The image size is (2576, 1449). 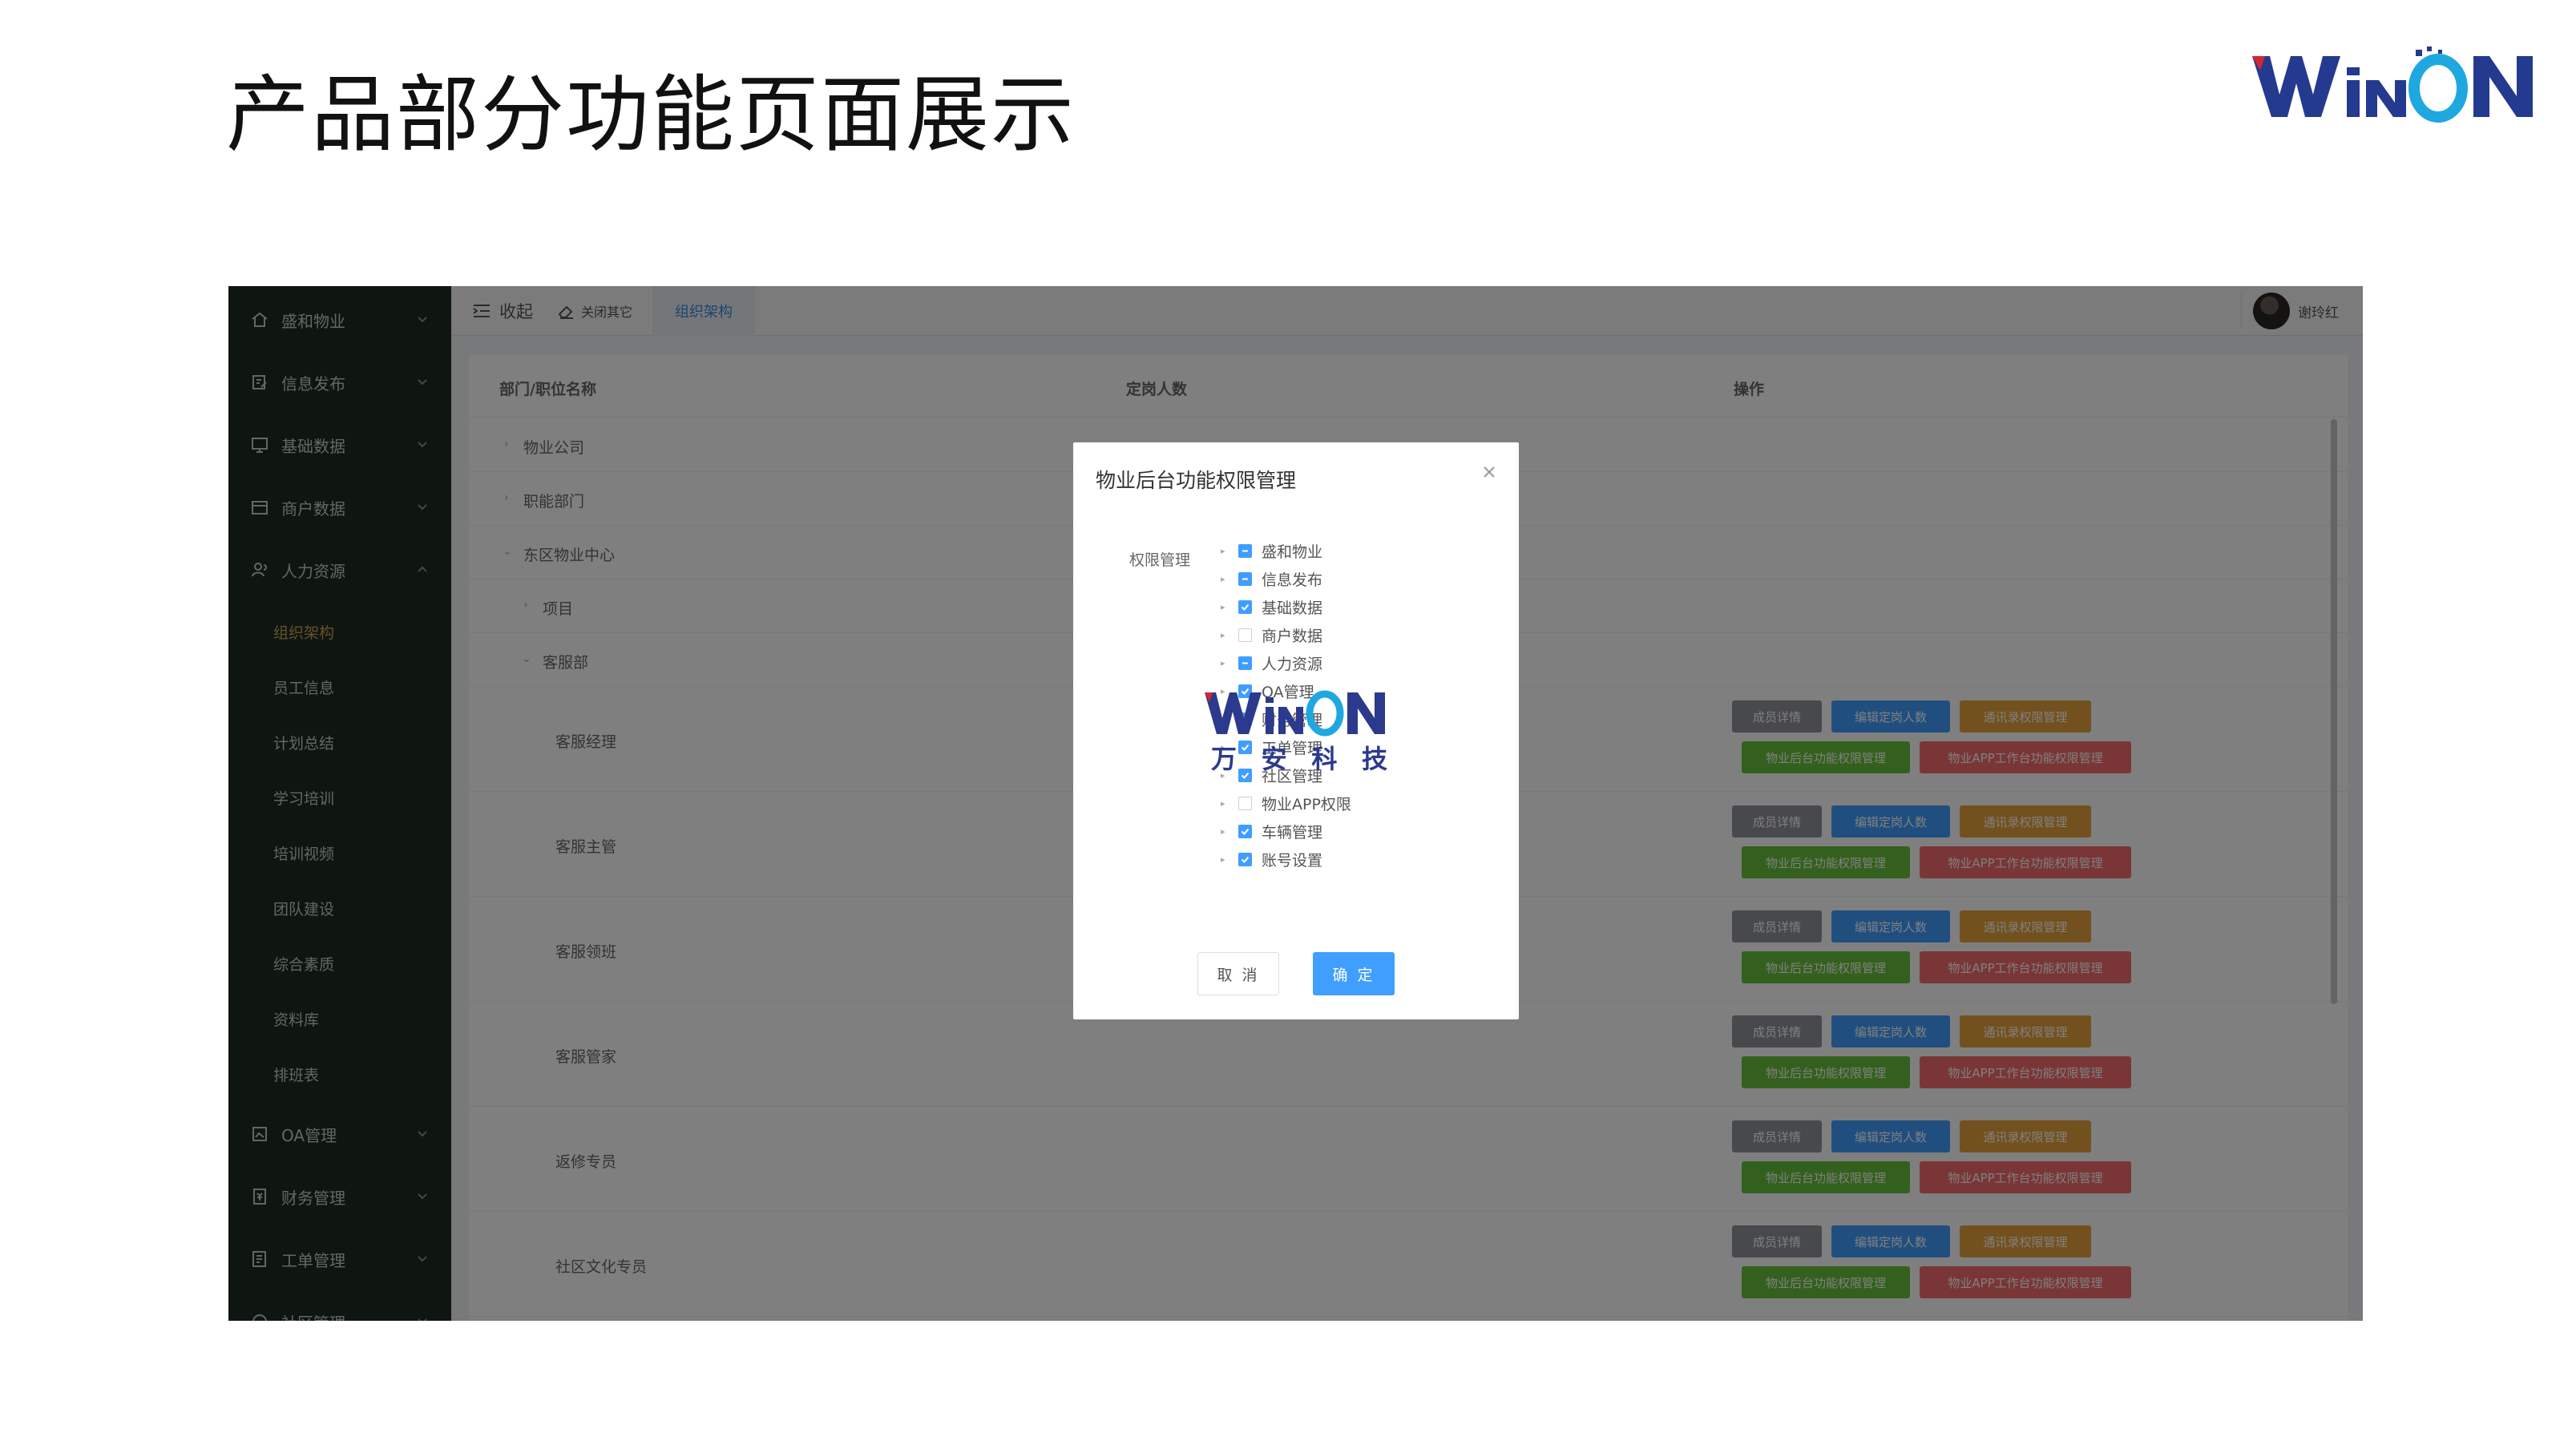 I want to click on confirm-button: 确 定, so click(x=1354, y=974).